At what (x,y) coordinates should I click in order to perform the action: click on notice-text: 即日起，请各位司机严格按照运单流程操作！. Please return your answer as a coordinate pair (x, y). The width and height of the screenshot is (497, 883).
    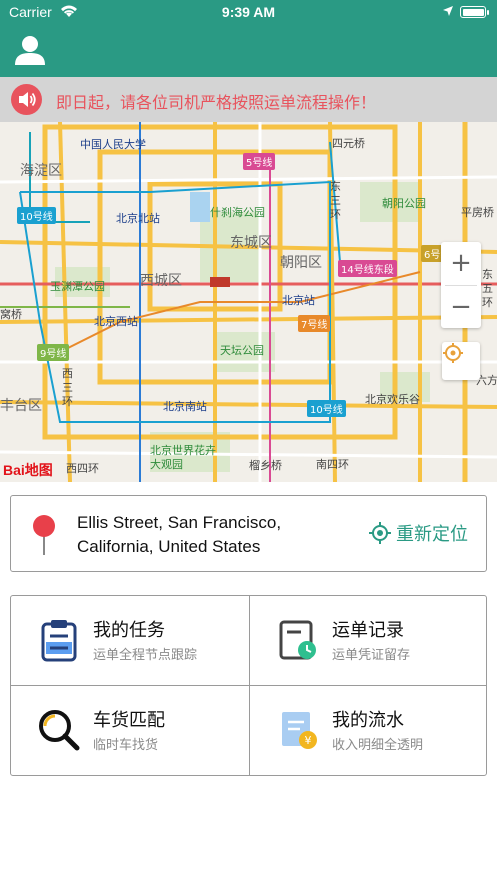
    Looking at the image, I should click on (216, 102).